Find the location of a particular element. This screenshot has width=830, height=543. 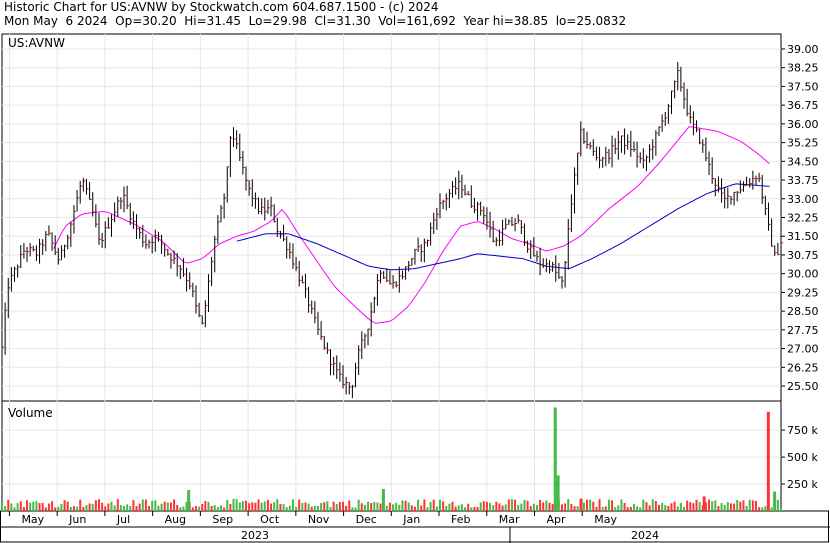

price-tick-label: 37.50 is located at coordinates (803, 86).